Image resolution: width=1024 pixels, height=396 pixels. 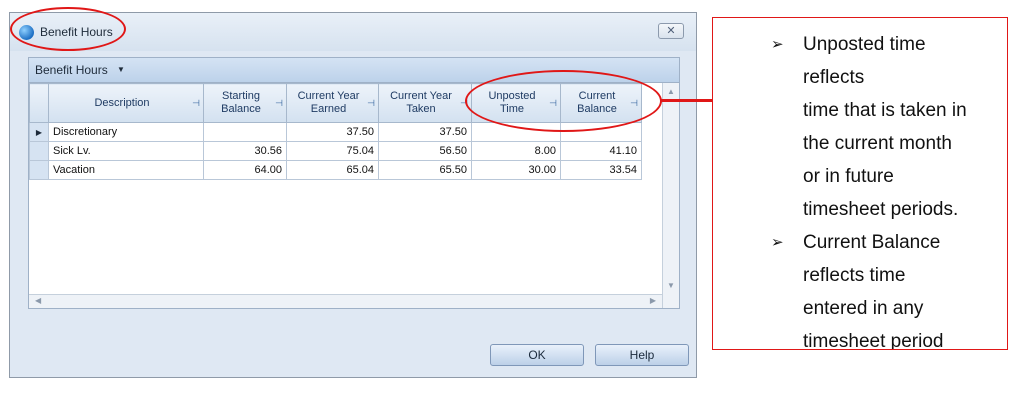 I want to click on cell-description: Sick Lv., so click(x=126, y=151).